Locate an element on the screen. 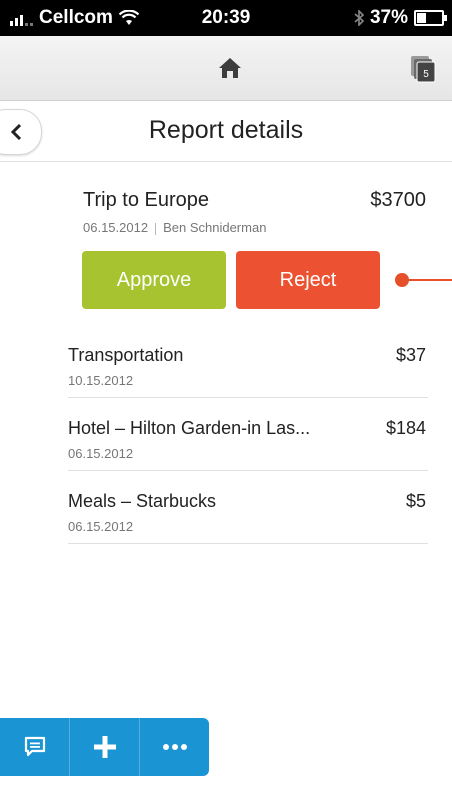 Image resolution: width=452 pixels, height=791 pixels. more-button is located at coordinates (174, 747).